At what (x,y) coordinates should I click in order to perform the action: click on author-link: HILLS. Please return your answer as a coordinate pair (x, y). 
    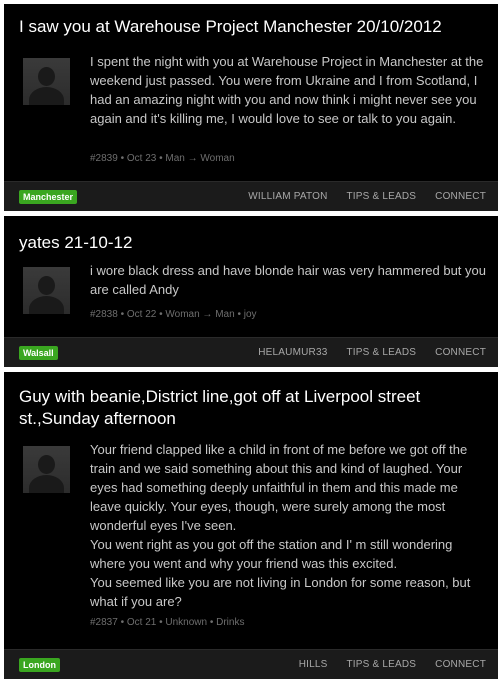
    Looking at the image, I should click on (313, 664).